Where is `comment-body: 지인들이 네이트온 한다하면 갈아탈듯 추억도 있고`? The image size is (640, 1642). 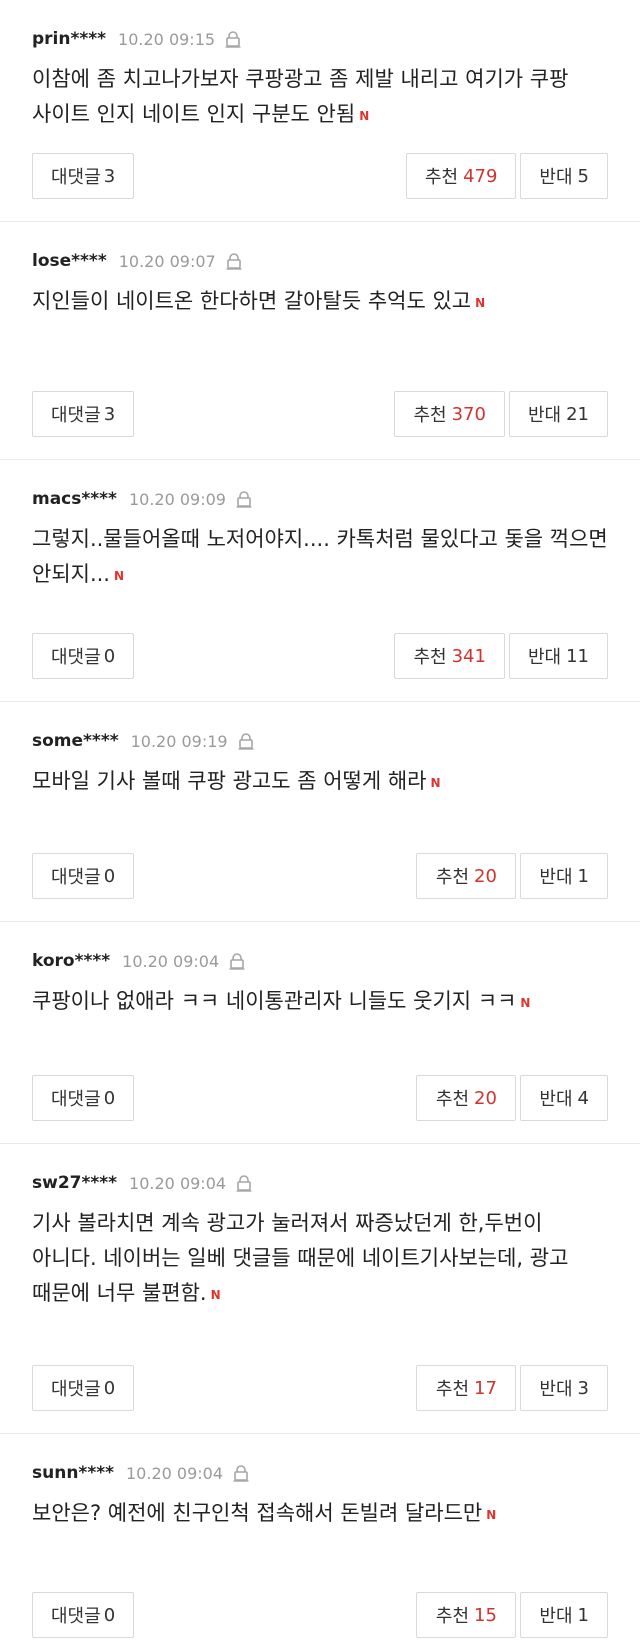
comment-body: 지인들이 네이트온 한다하면 갈아탈듯 추억도 있고 is located at coordinates (252, 301).